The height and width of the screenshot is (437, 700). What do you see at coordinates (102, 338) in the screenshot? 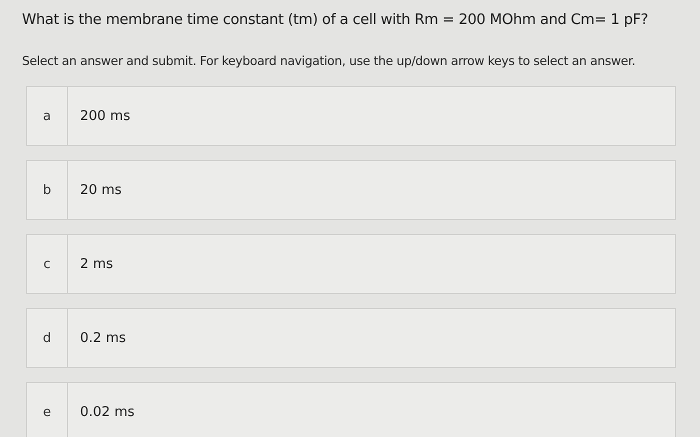
I see `option-text: 0.2 ms` at bounding box center [102, 338].